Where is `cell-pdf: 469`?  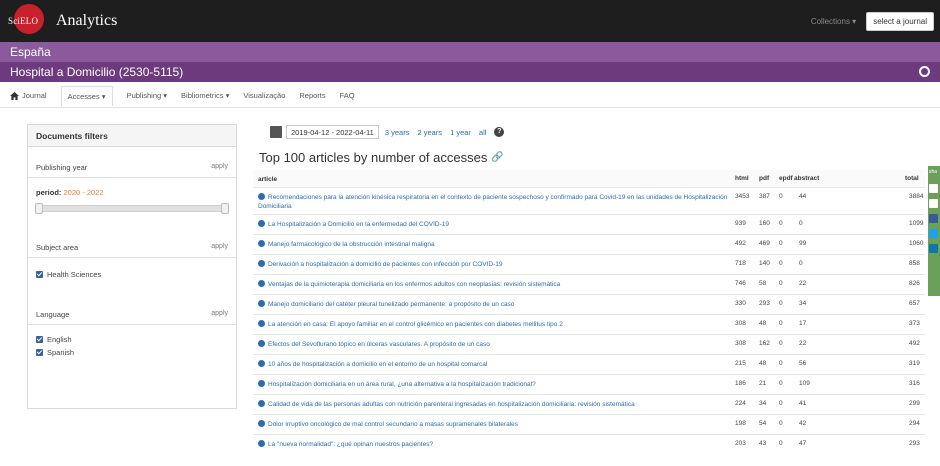
cell-pdf: 469 is located at coordinates (764, 243).